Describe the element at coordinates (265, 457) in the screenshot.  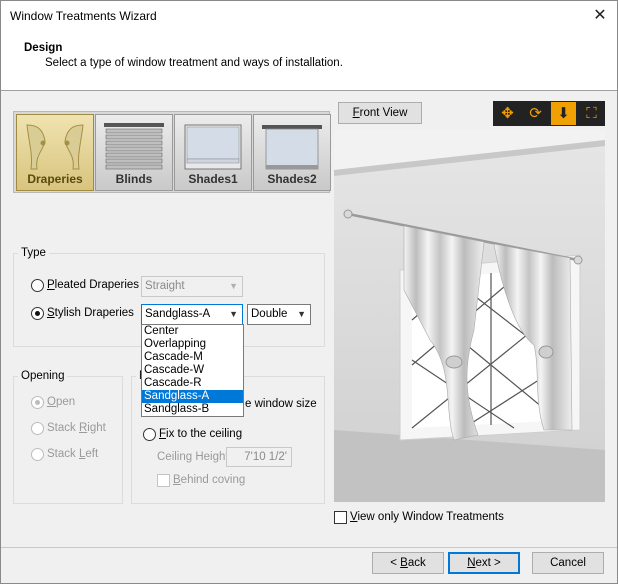
I see `ceiling-height-value: 7'10 1/2'` at that location.